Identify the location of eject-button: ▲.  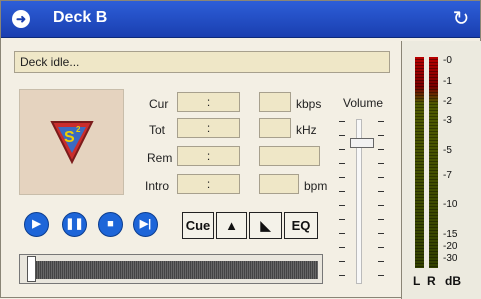
(231, 225).